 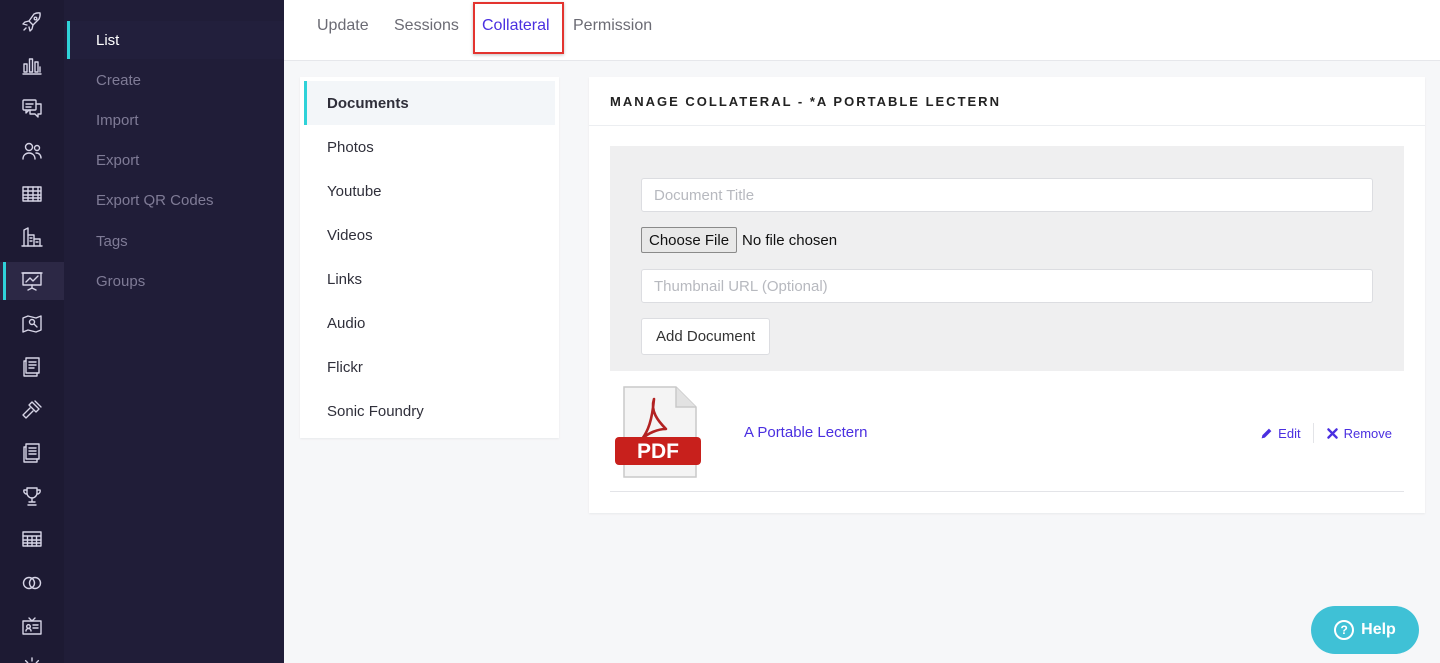 What do you see at coordinates (706, 336) in the screenshot?
I see `add-document-button: Add Document` at bounding box center [706, 336].